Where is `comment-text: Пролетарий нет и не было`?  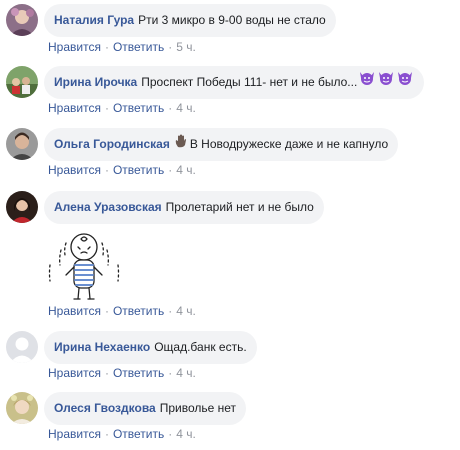 comment-text: Пролетарий нет и не было is located at coordinates (239, 207).